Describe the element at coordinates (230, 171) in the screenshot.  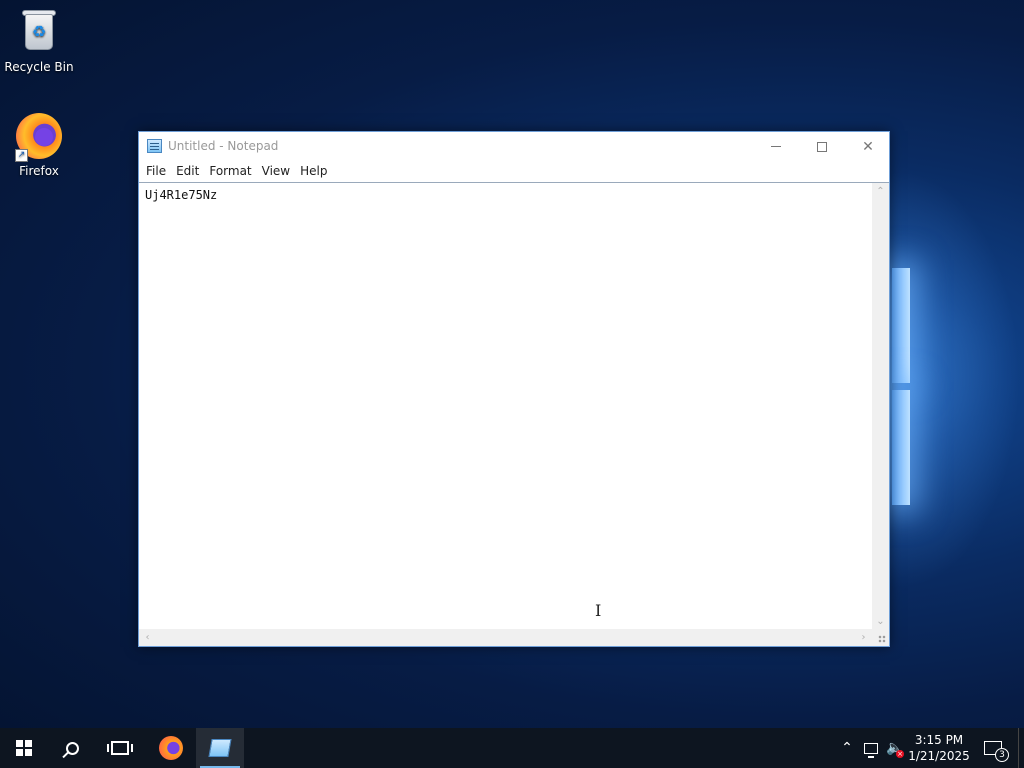
I see `menu-format: Format` at that location.